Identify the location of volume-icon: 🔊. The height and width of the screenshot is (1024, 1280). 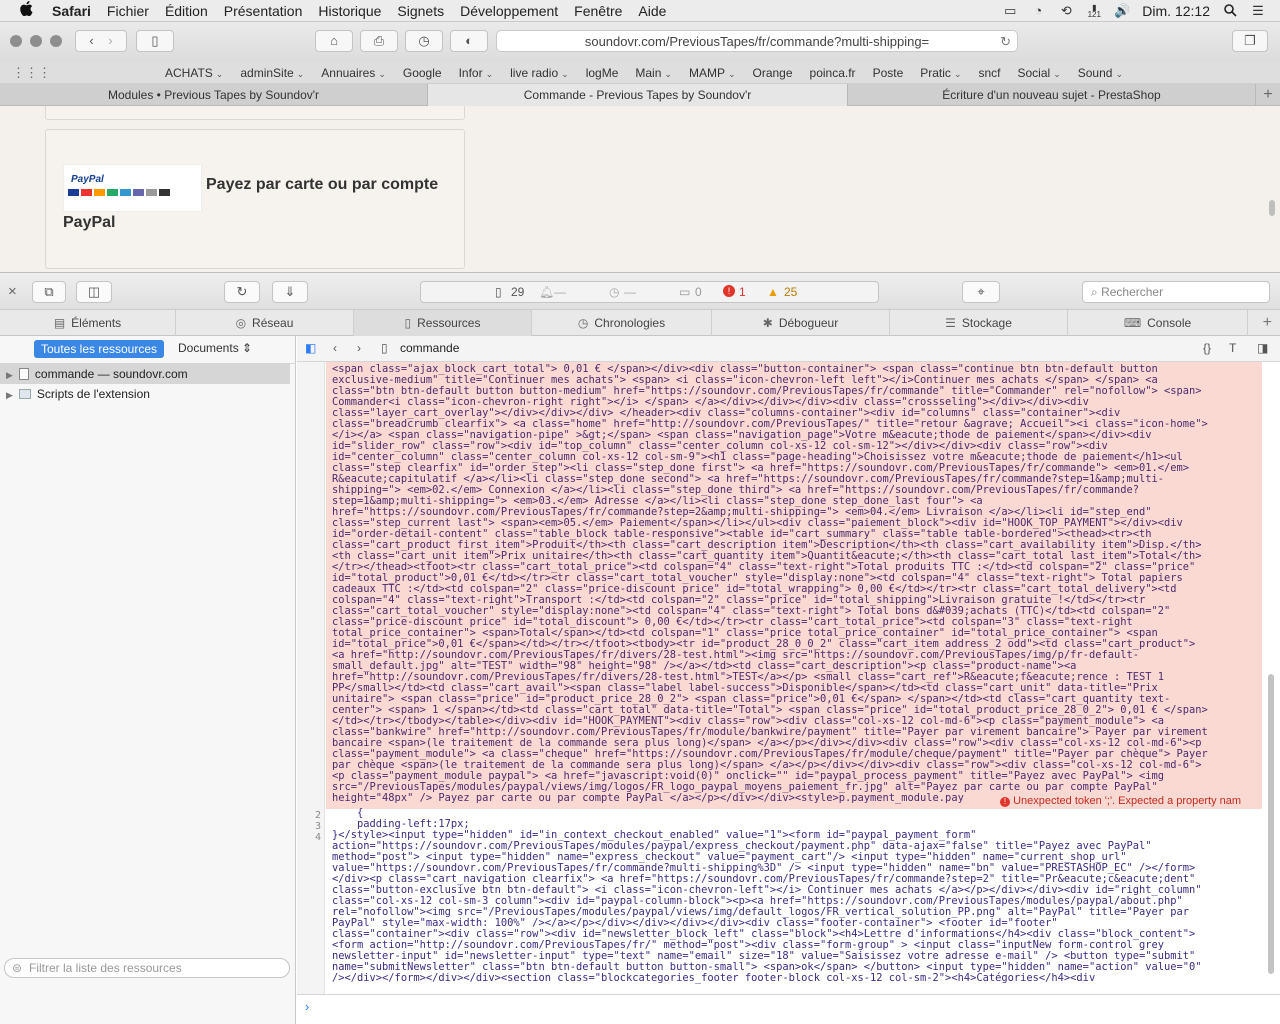
(1122, 11).